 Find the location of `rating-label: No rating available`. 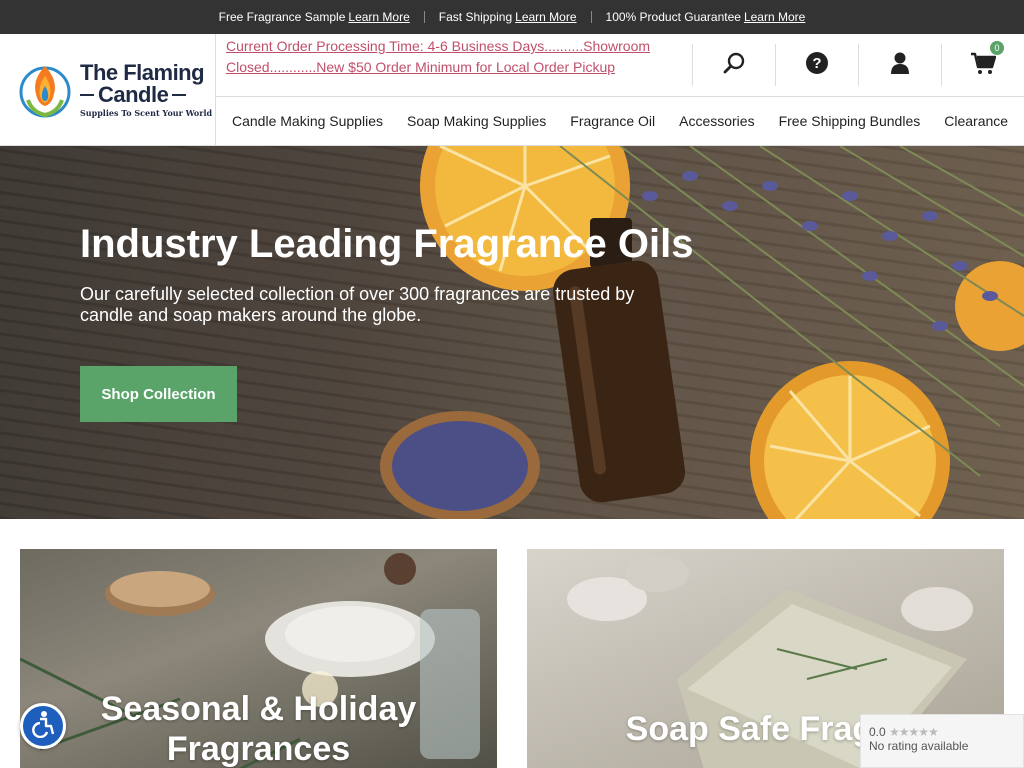

rating-label: No rating available is located at coordinates (919, 746).